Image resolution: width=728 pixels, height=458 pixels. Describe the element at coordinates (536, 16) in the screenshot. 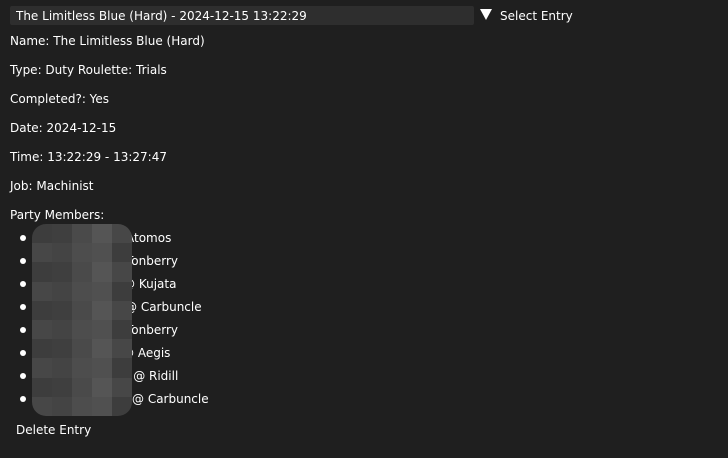

I see `entry-selector-label: Select Entry` at that location.